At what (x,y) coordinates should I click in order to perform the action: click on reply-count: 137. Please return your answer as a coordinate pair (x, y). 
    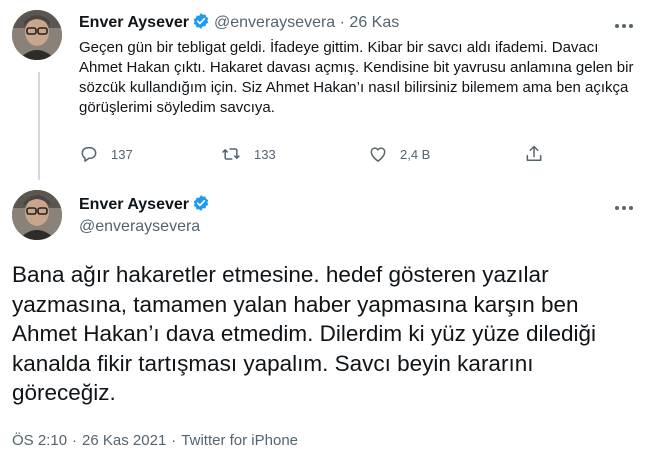
    Looking at the image, I should click on (122, 154).